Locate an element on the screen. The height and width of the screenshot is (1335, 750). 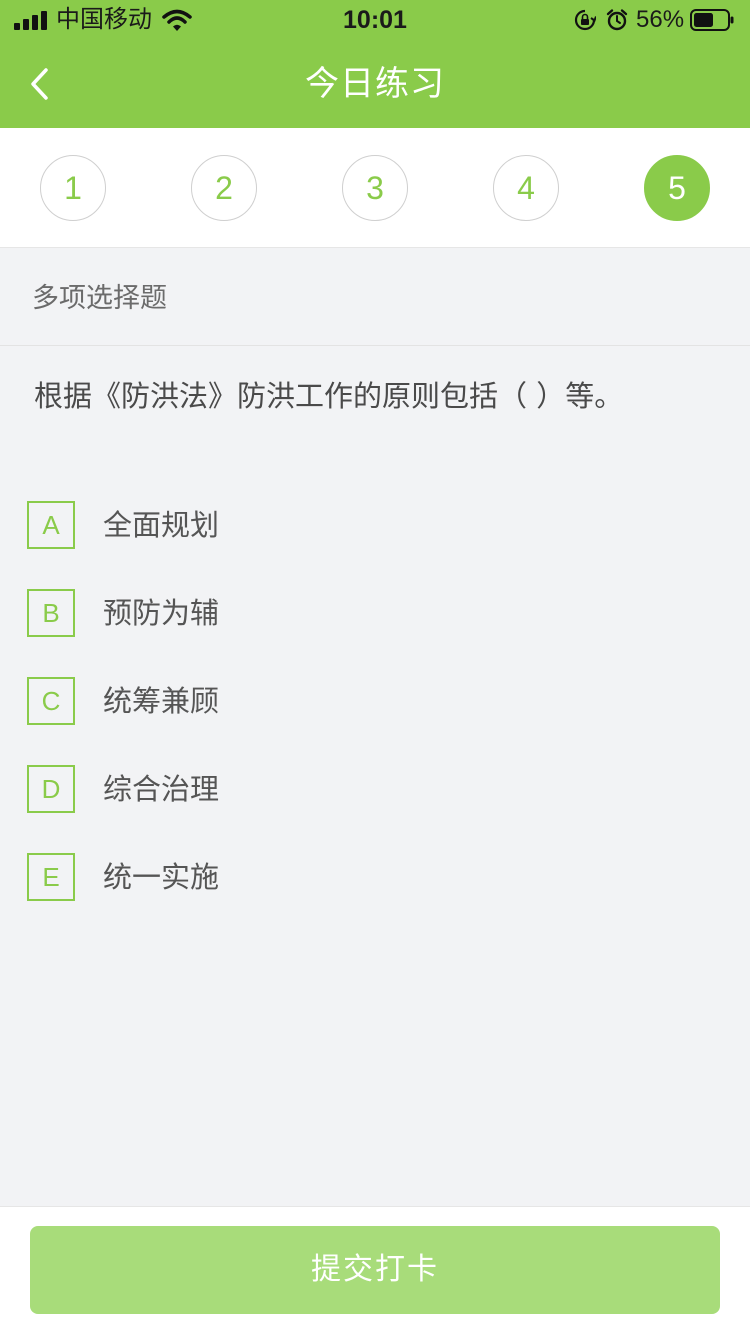
option-letter-box: E is located at coordinates (51, 877).